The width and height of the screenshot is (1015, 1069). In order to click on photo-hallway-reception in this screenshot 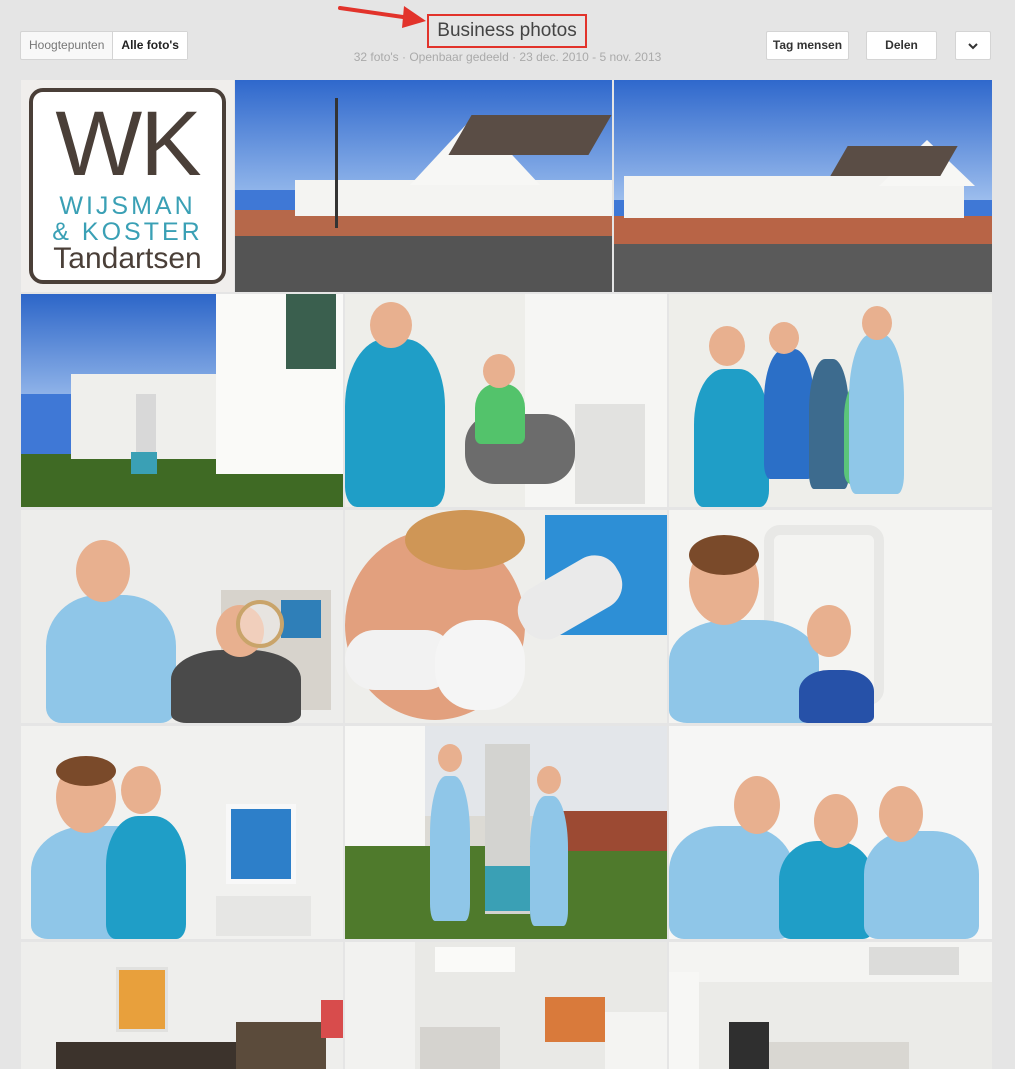, I will do `click(830, 1005)`.